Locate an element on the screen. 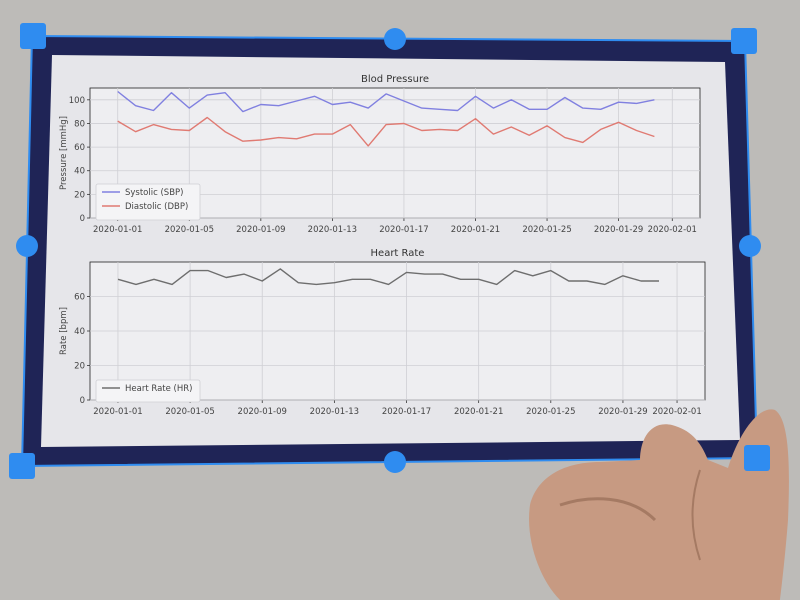  corner-handle-bottom-left is located at coordinates (22, 466).